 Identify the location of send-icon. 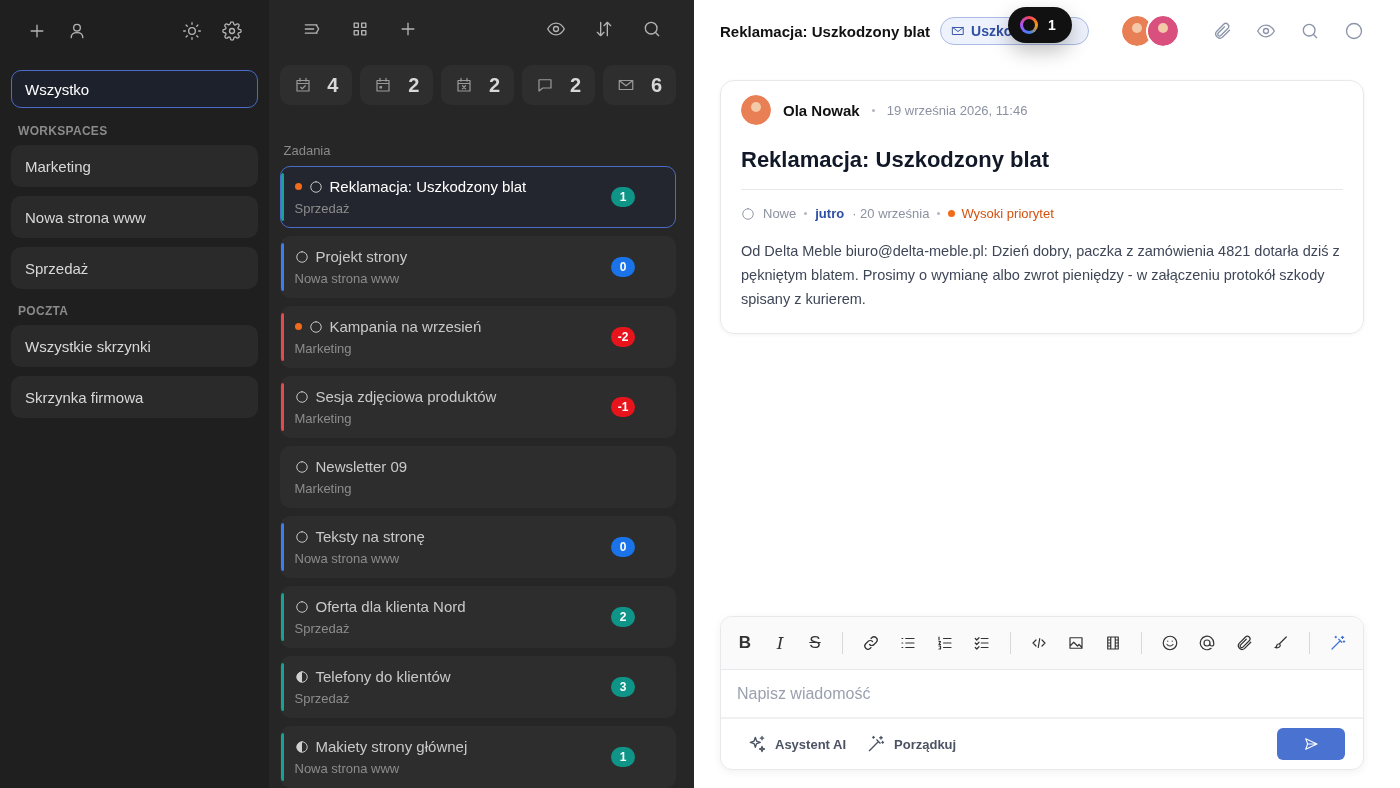
(1311, 744).